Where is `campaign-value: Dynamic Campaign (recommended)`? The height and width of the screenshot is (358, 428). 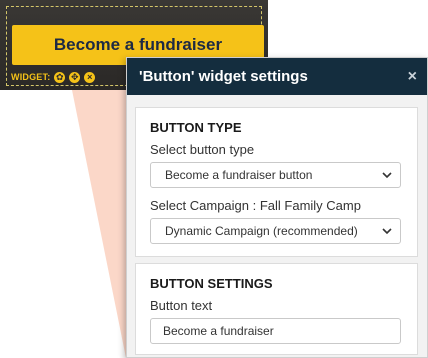 campaign-value: Dynamic Campaign (recommended) is located at coordinates (261, 231).